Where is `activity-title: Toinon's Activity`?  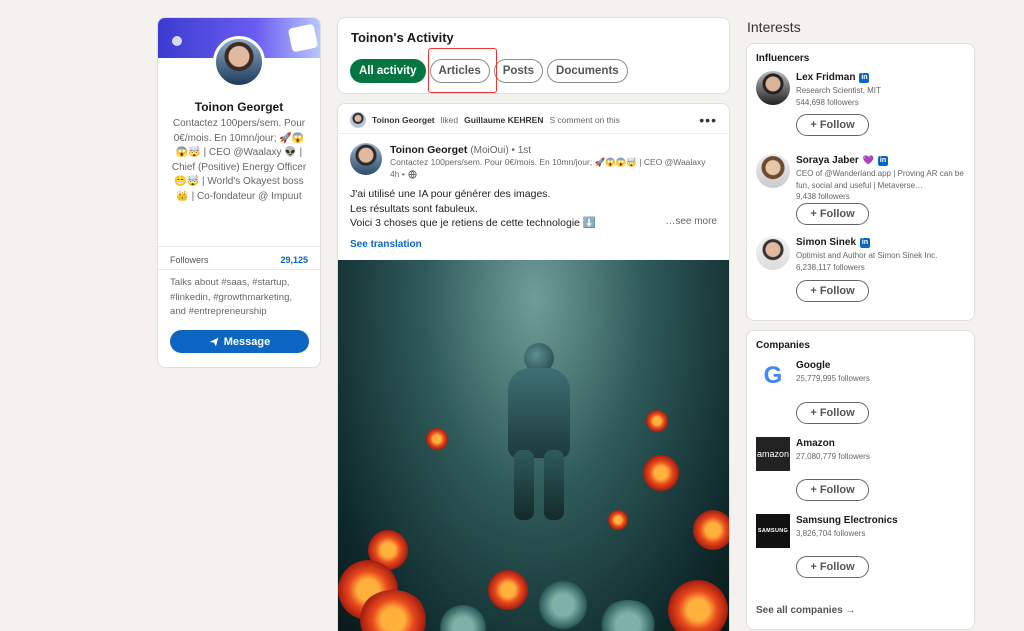
activity-title: Toinon's Activity is located at coordinates (402, 37).